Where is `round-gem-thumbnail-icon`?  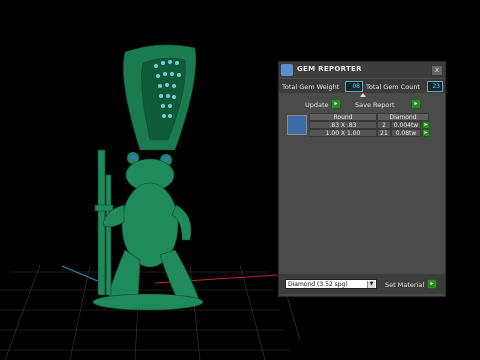
round-gem-thumbnail-icon is located at coordinates (297, 125).